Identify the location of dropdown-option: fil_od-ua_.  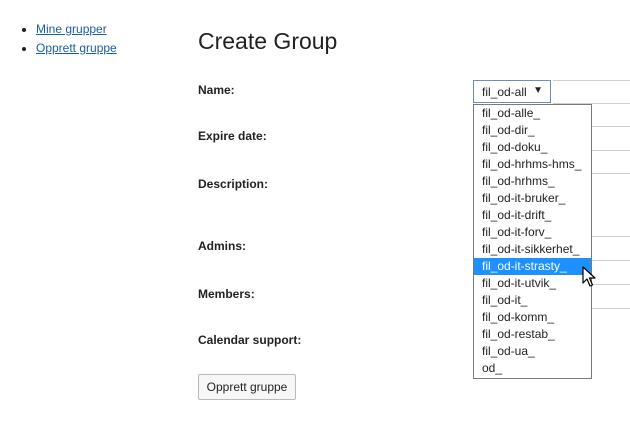
(532, 351).